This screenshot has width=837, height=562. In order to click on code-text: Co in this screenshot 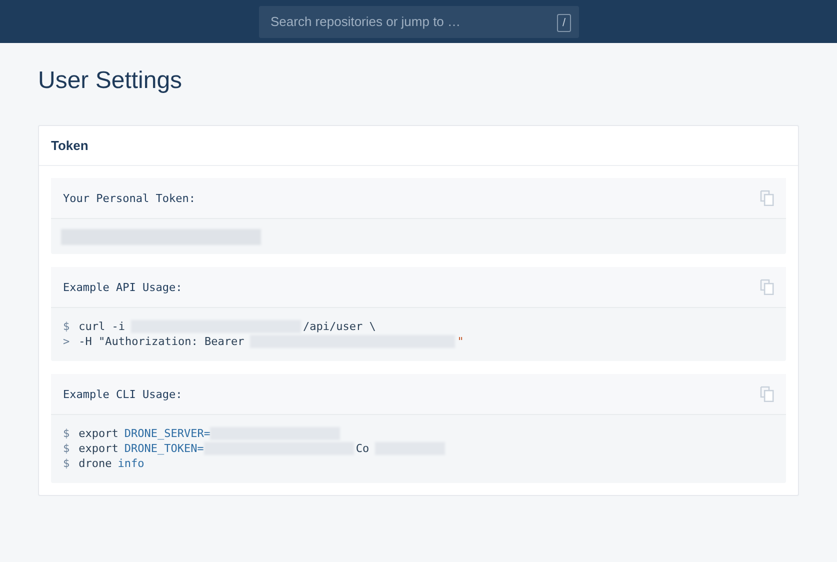, I will do `click(363, 448)`.